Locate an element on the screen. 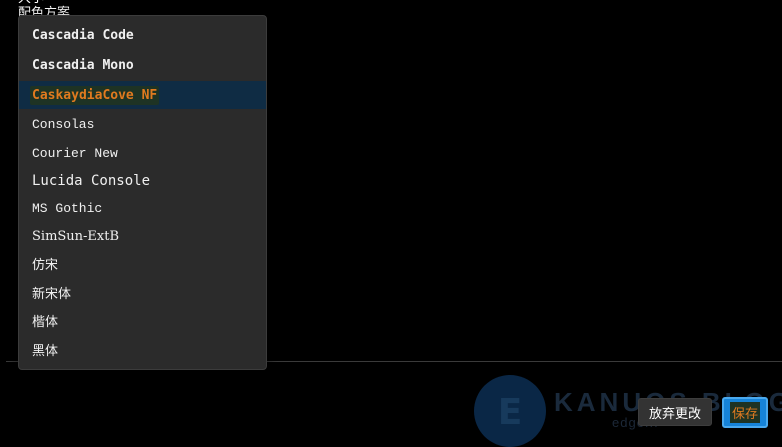 Image resolution: width=782 pixels, height=447 pixels. font-option-label: Courier New is located at coordinates (75, 153).